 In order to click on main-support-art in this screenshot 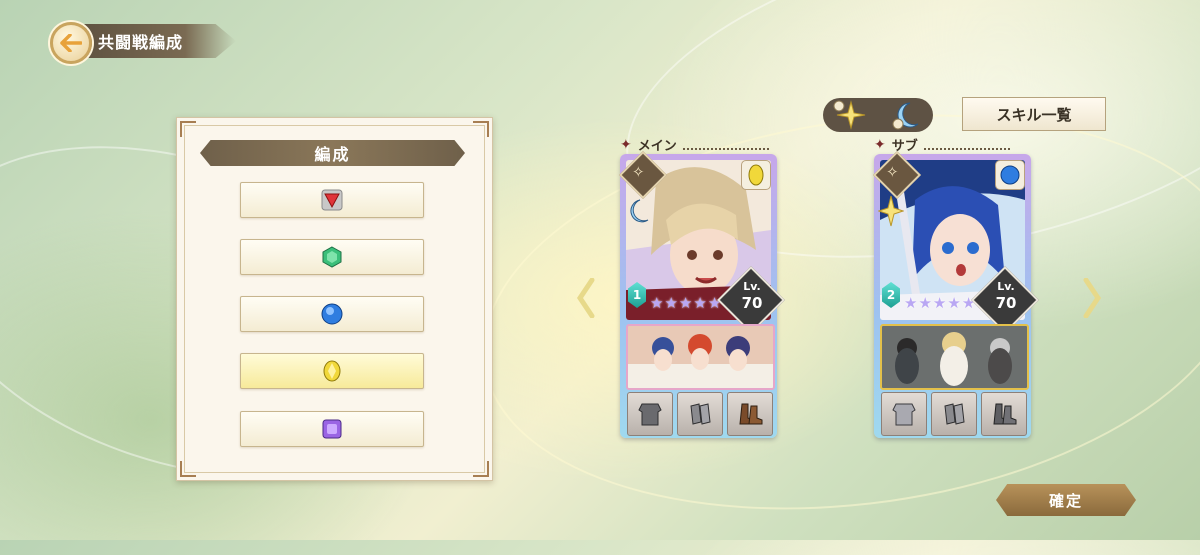, I will do `click(700, 357)`.